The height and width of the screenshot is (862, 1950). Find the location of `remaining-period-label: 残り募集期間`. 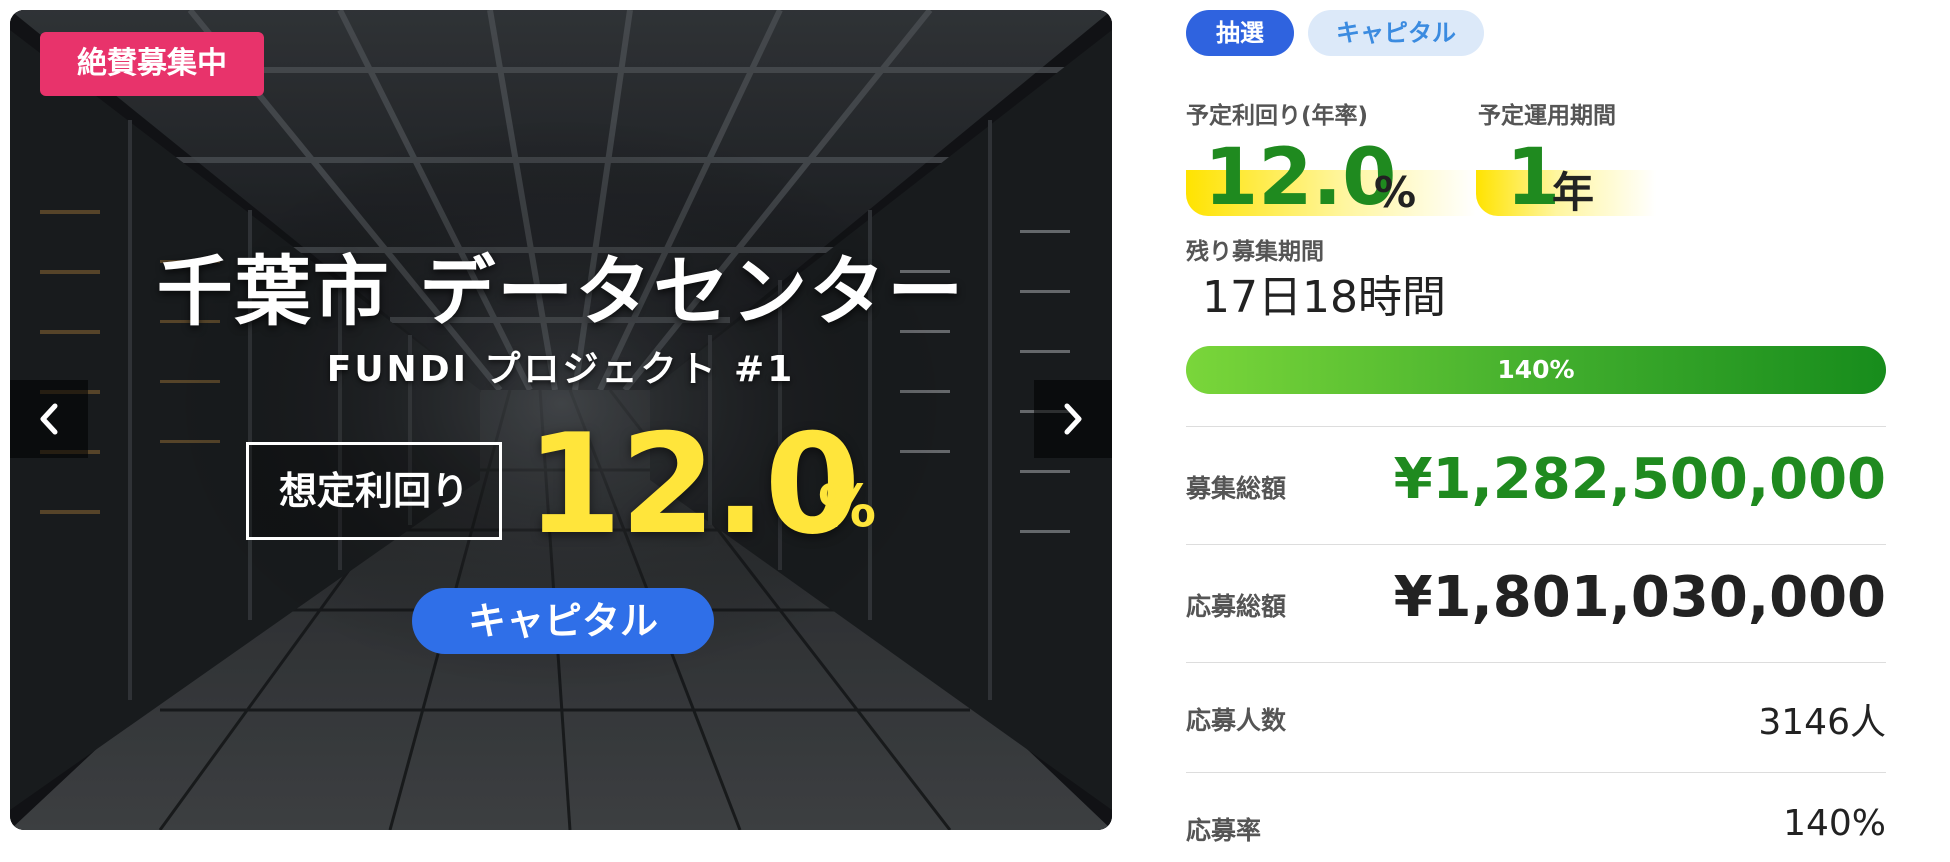

remaining-period-label: 残り募集期間 is located at coordinates (1255, 252).